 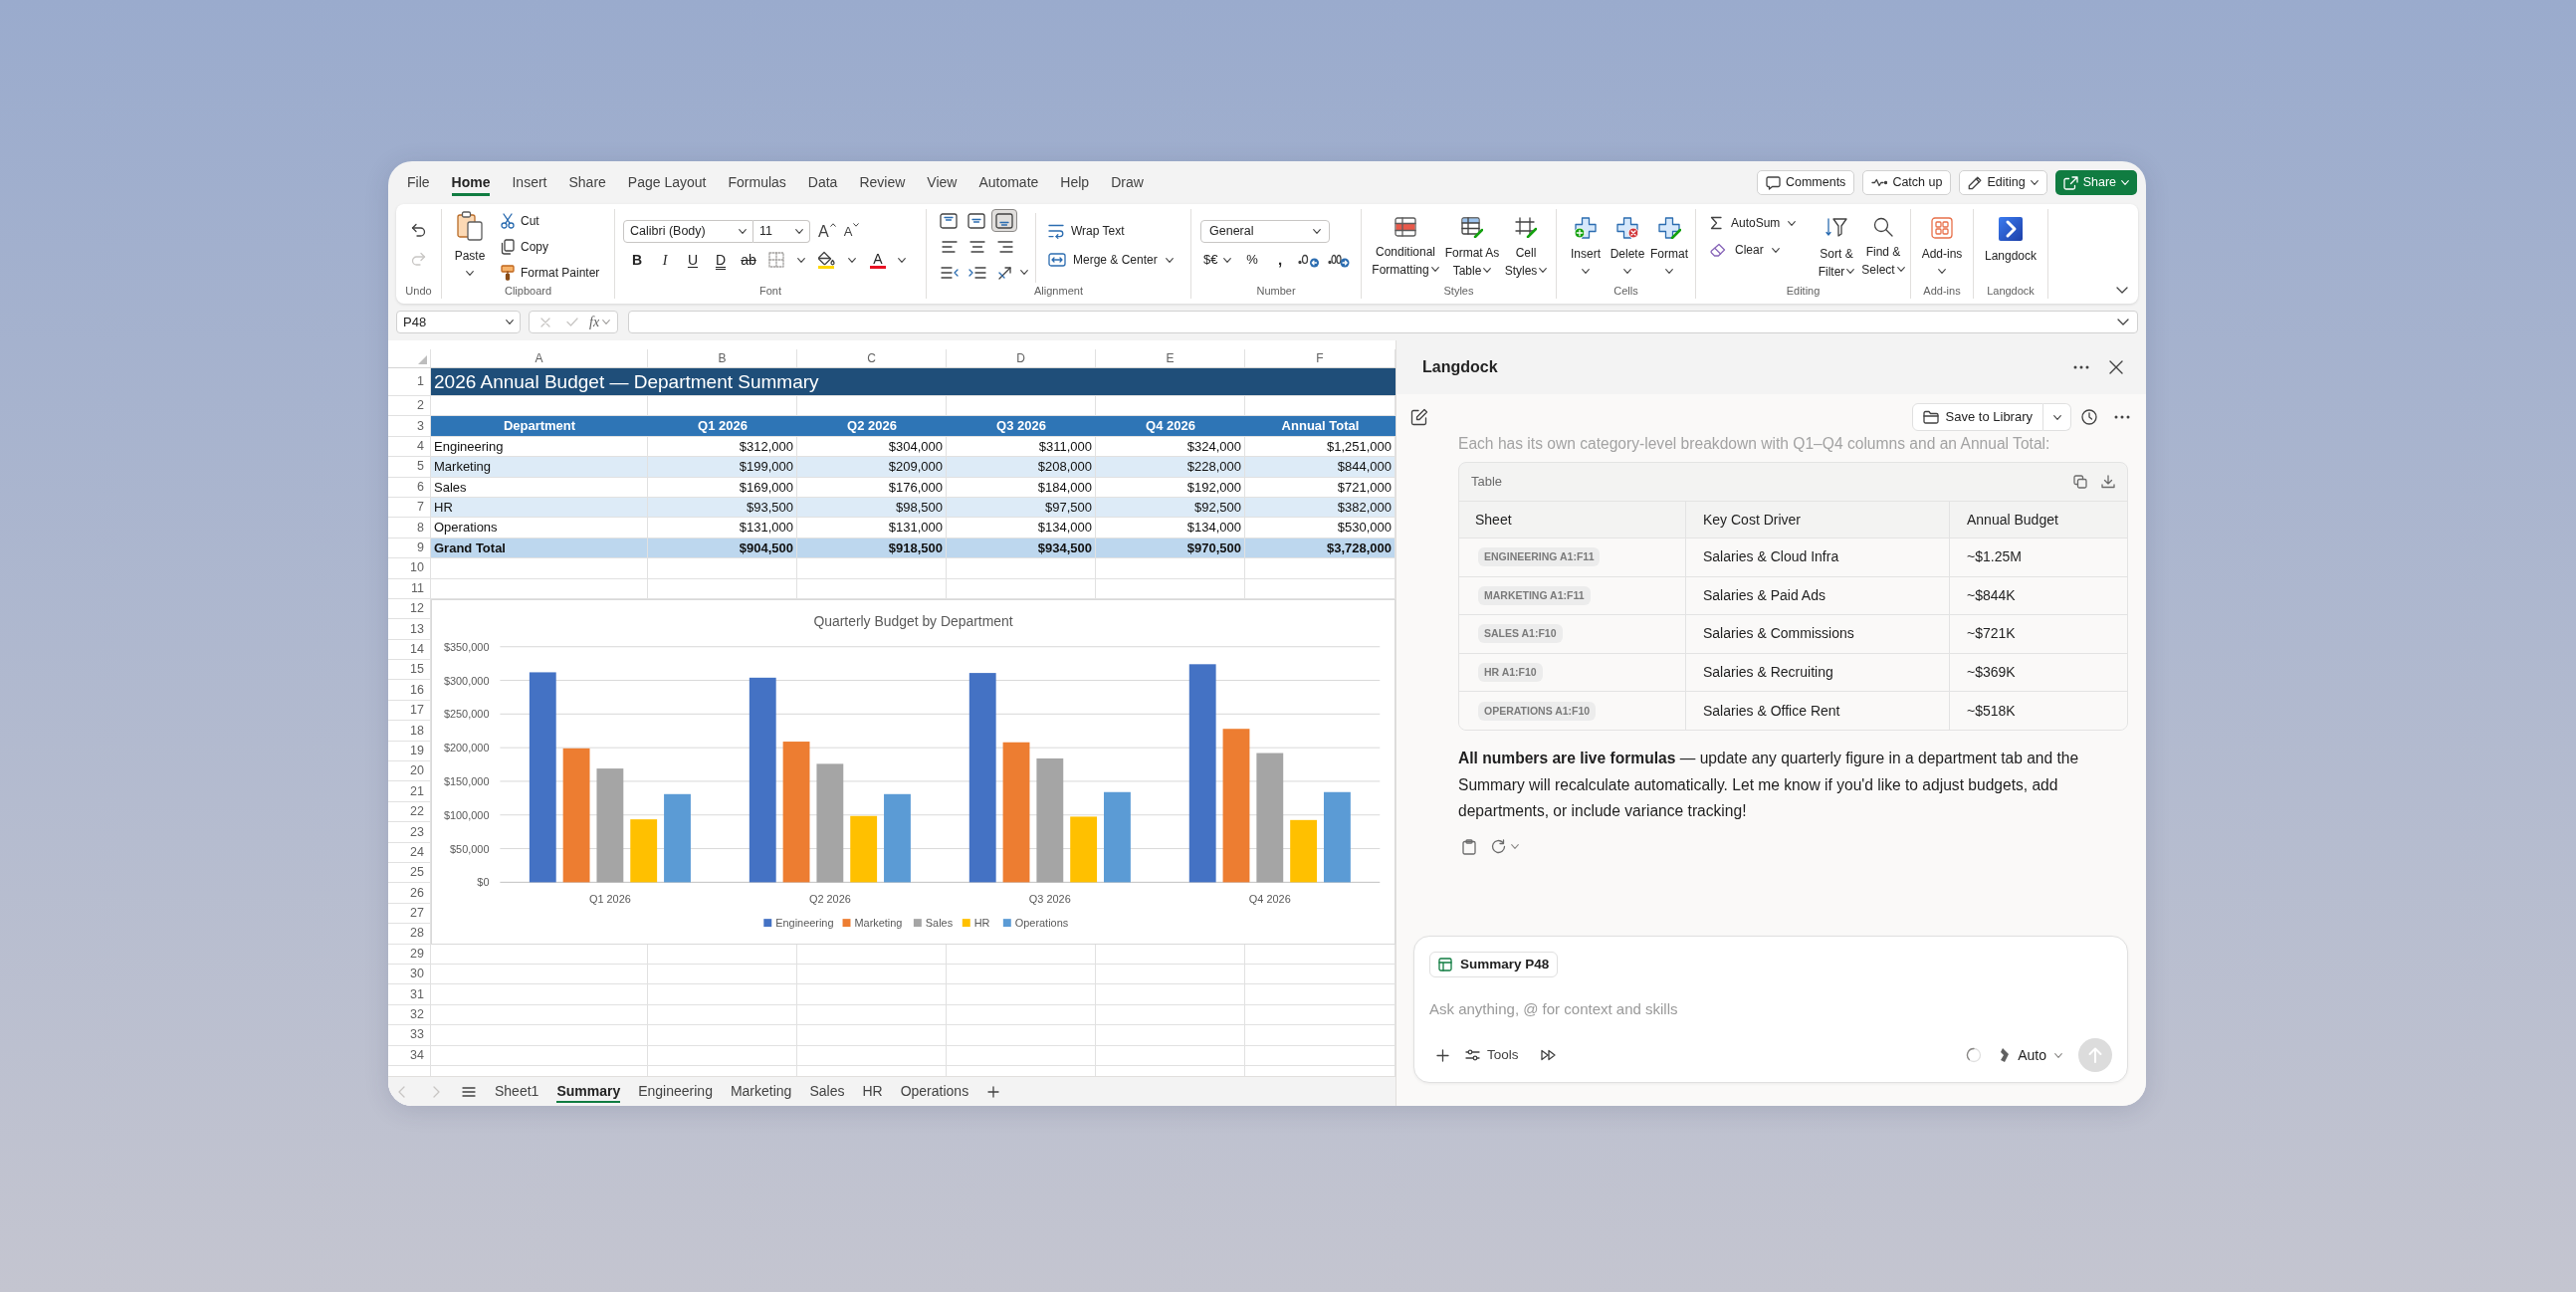 What do you see at coordinates (1745, 223) in the screenshot?
I see `autosum-button: AutoSum` at bounding box center [1745, 223].